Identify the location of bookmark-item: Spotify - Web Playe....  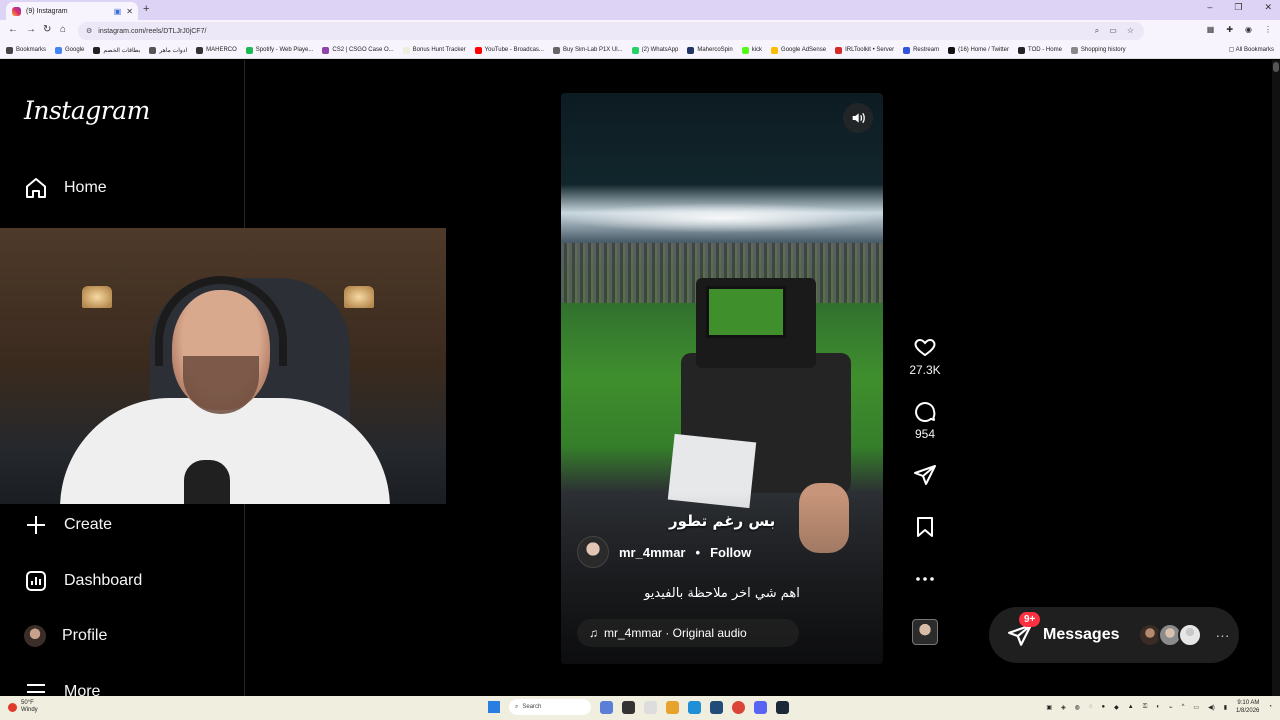
(279, 50).